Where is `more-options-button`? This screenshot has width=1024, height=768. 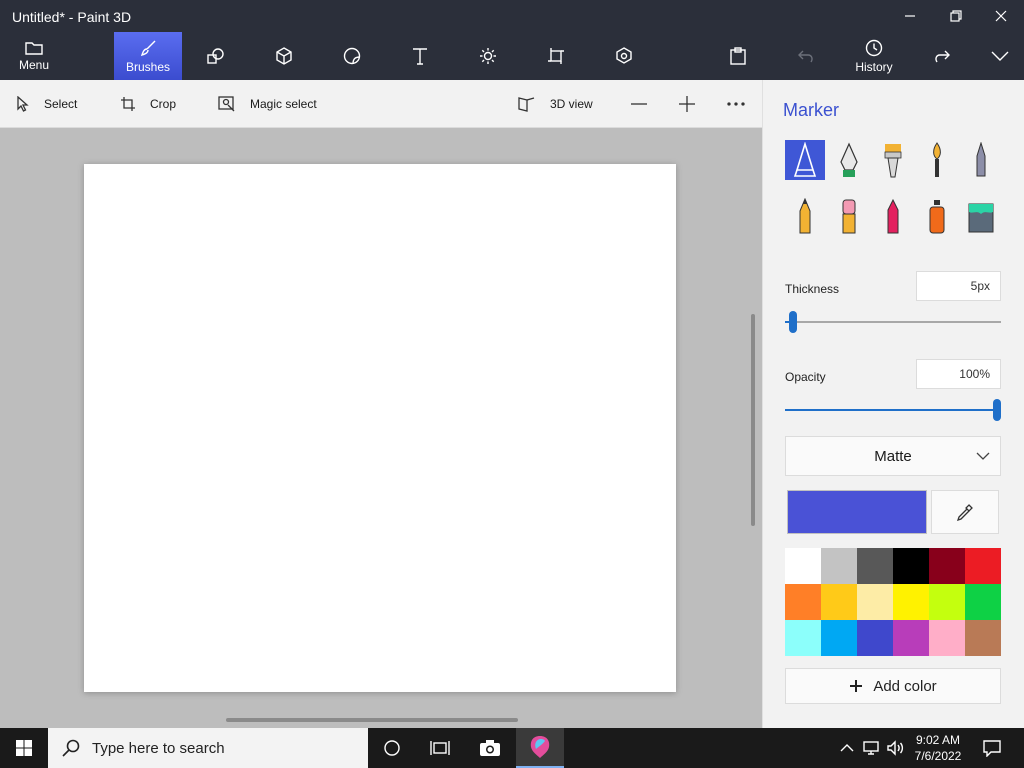 more-options-button is located at coordinates (743, 104).